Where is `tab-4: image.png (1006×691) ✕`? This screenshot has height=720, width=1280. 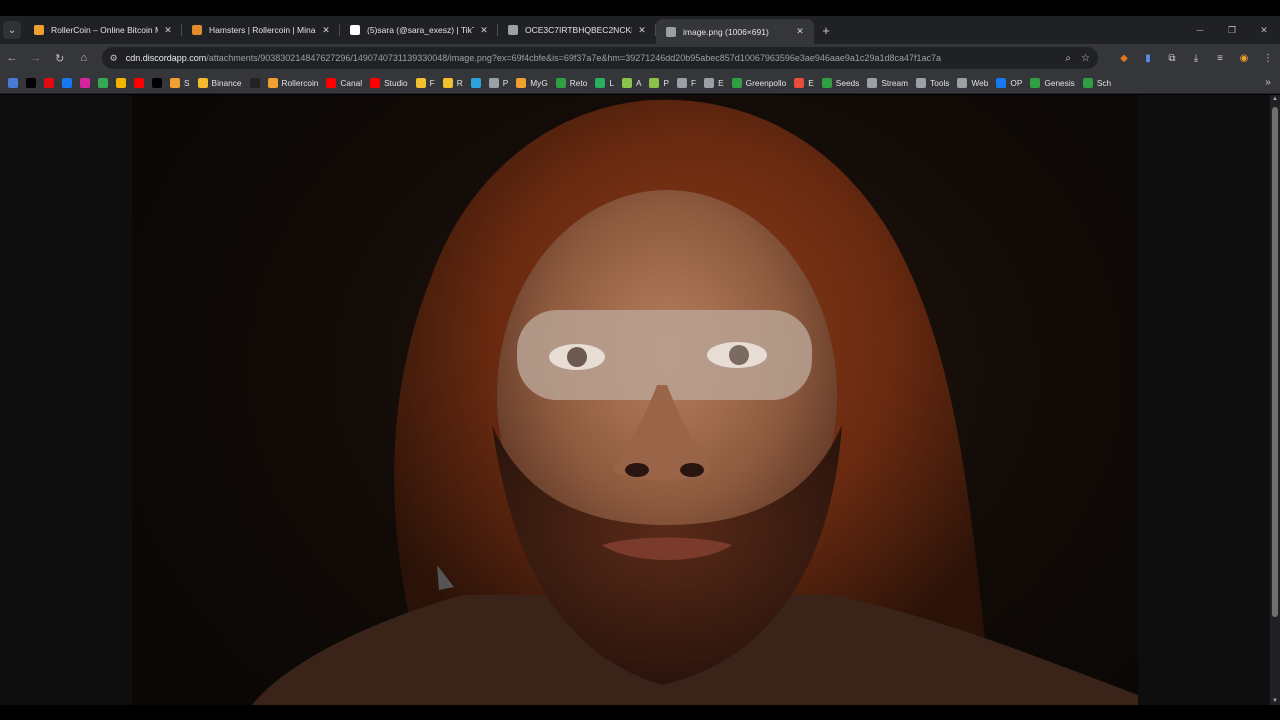 tab-4: image.png (1006×691) ✕ is located at coordinates (735, 31).